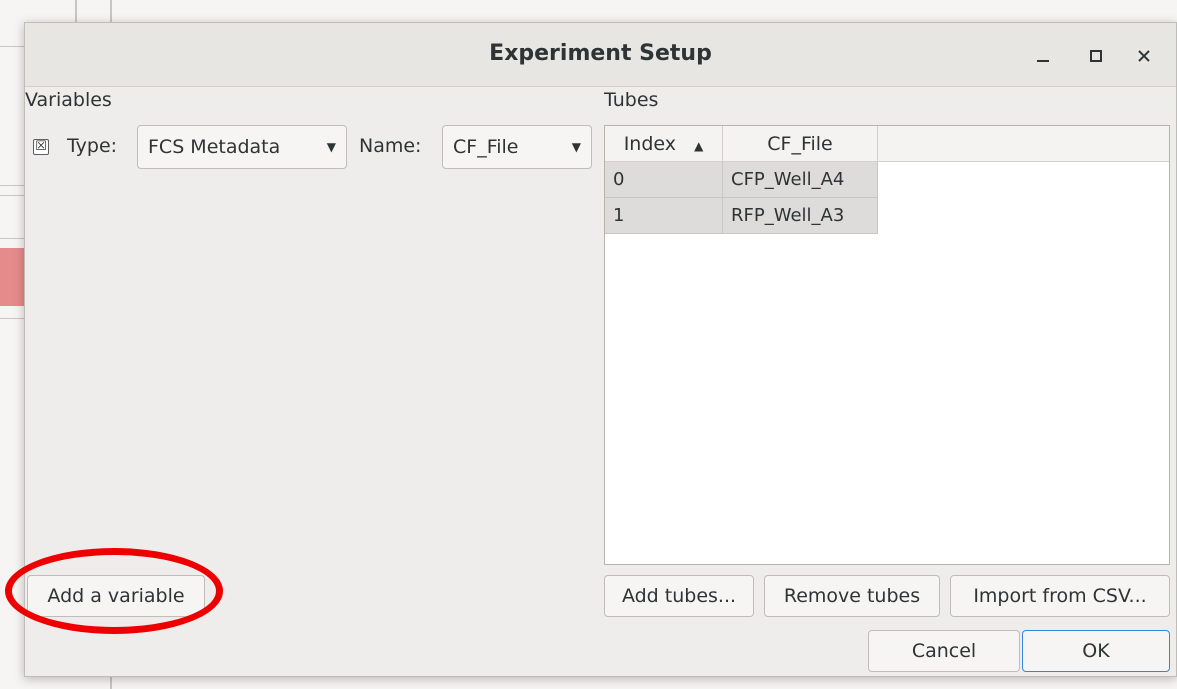  What do you see at coordinates (68, 100) in the screenshot?
I see `variables-section-label: Variables` at bounding box center [68, 100].